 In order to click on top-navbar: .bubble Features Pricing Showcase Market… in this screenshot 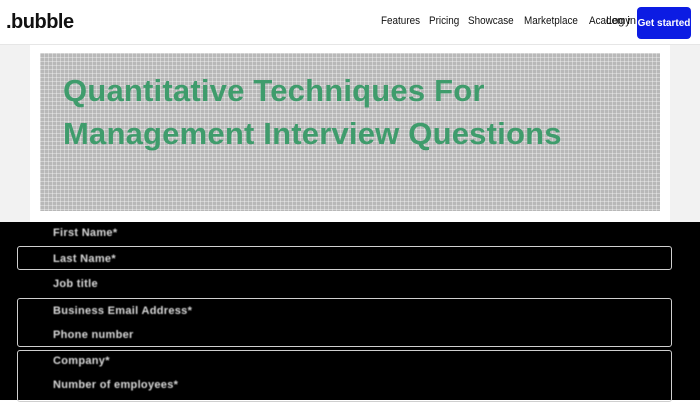, I will do `click(350, 22)`.